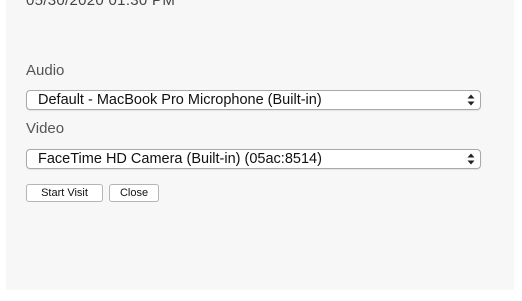 Image resolution: width=522 pixels, height=301 pixels. What do you see at coordinates (64, 193) in the screenshot?
I see `start-visit-button: Start Visit` at bounding box center [64, 193].